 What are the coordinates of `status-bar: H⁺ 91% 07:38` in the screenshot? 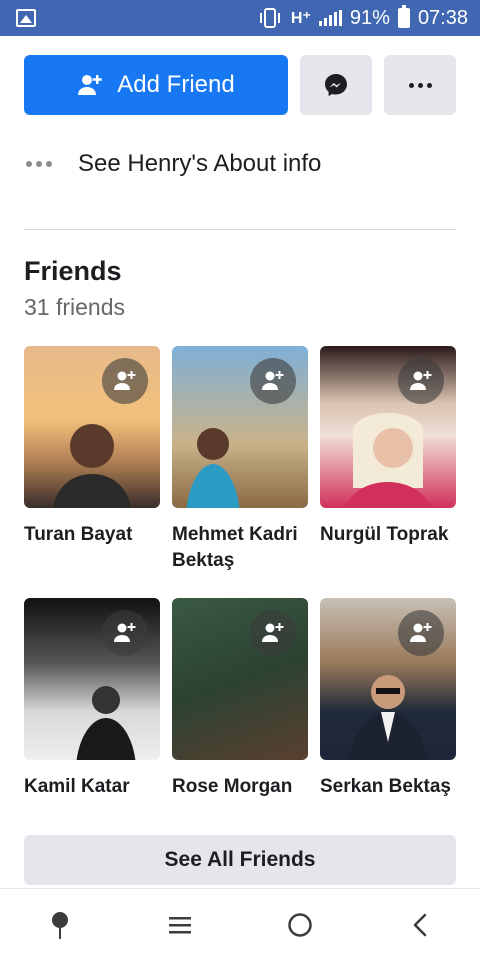 It's located at (240, 18).